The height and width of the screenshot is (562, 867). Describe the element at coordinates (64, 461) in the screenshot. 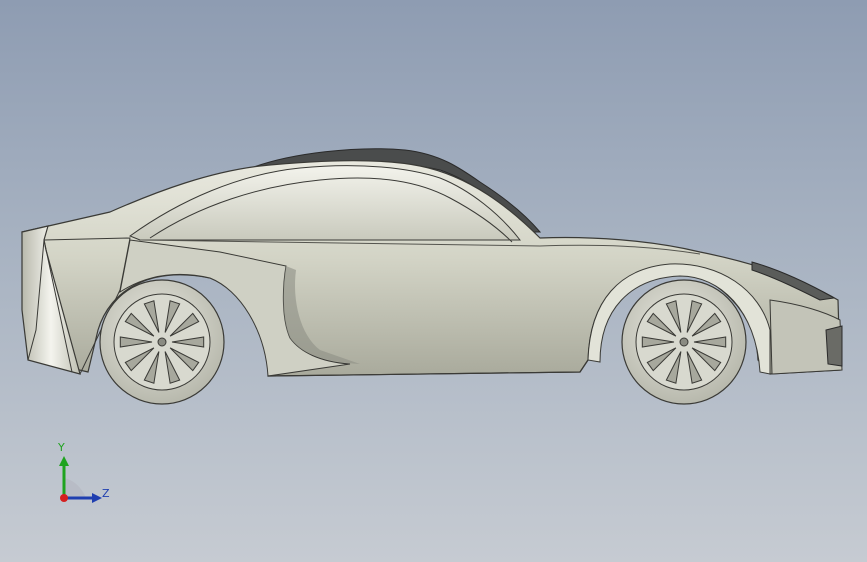

I see `y-axis-head` at that location.